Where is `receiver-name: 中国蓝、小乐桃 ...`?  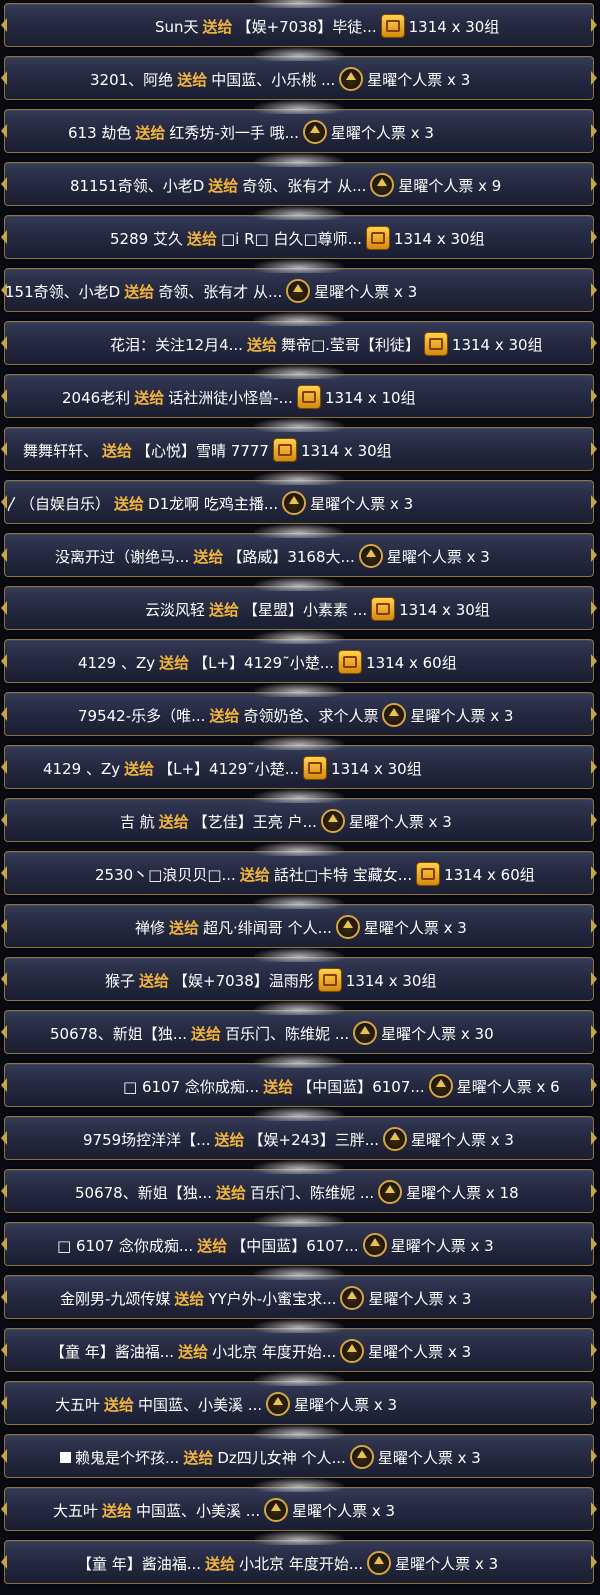
receiver-name: 中国蓝、小乐桃 ... is located at coordinates (273, 79).